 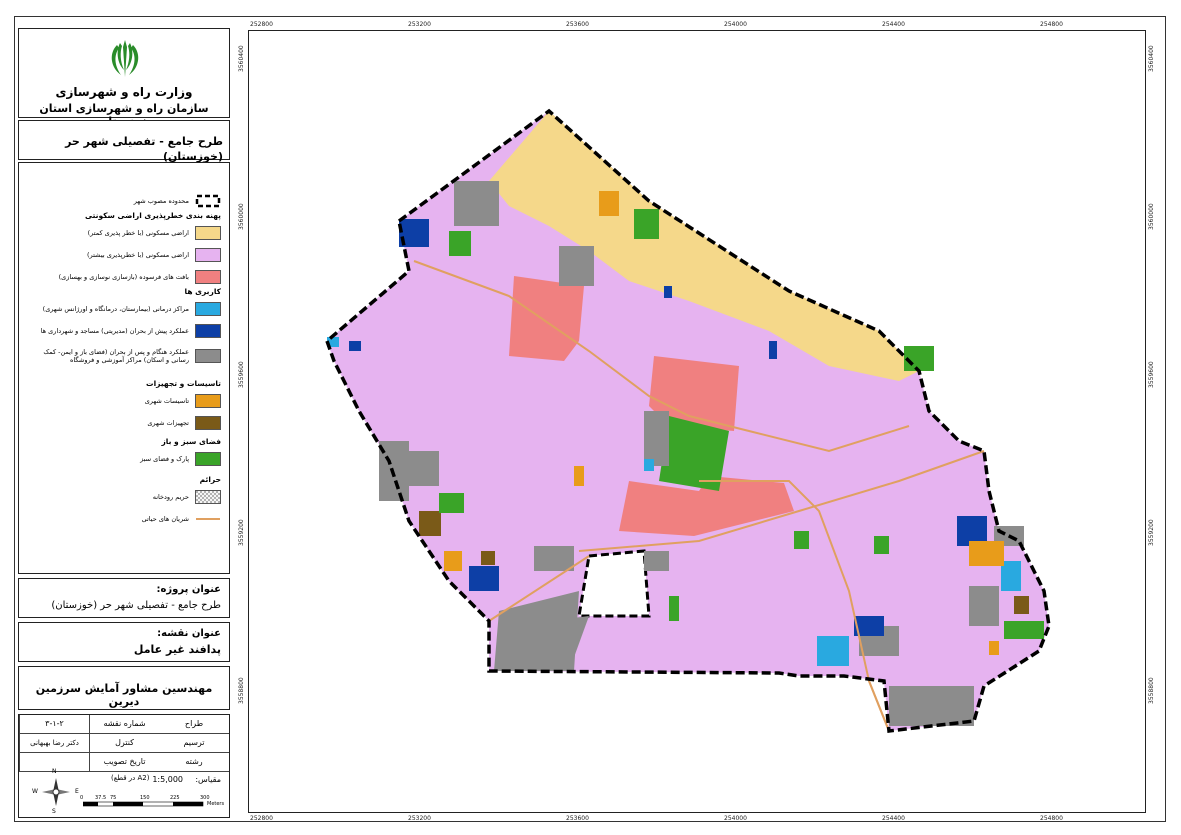 I want to click on south-label: S, so click(x=54, y=811).